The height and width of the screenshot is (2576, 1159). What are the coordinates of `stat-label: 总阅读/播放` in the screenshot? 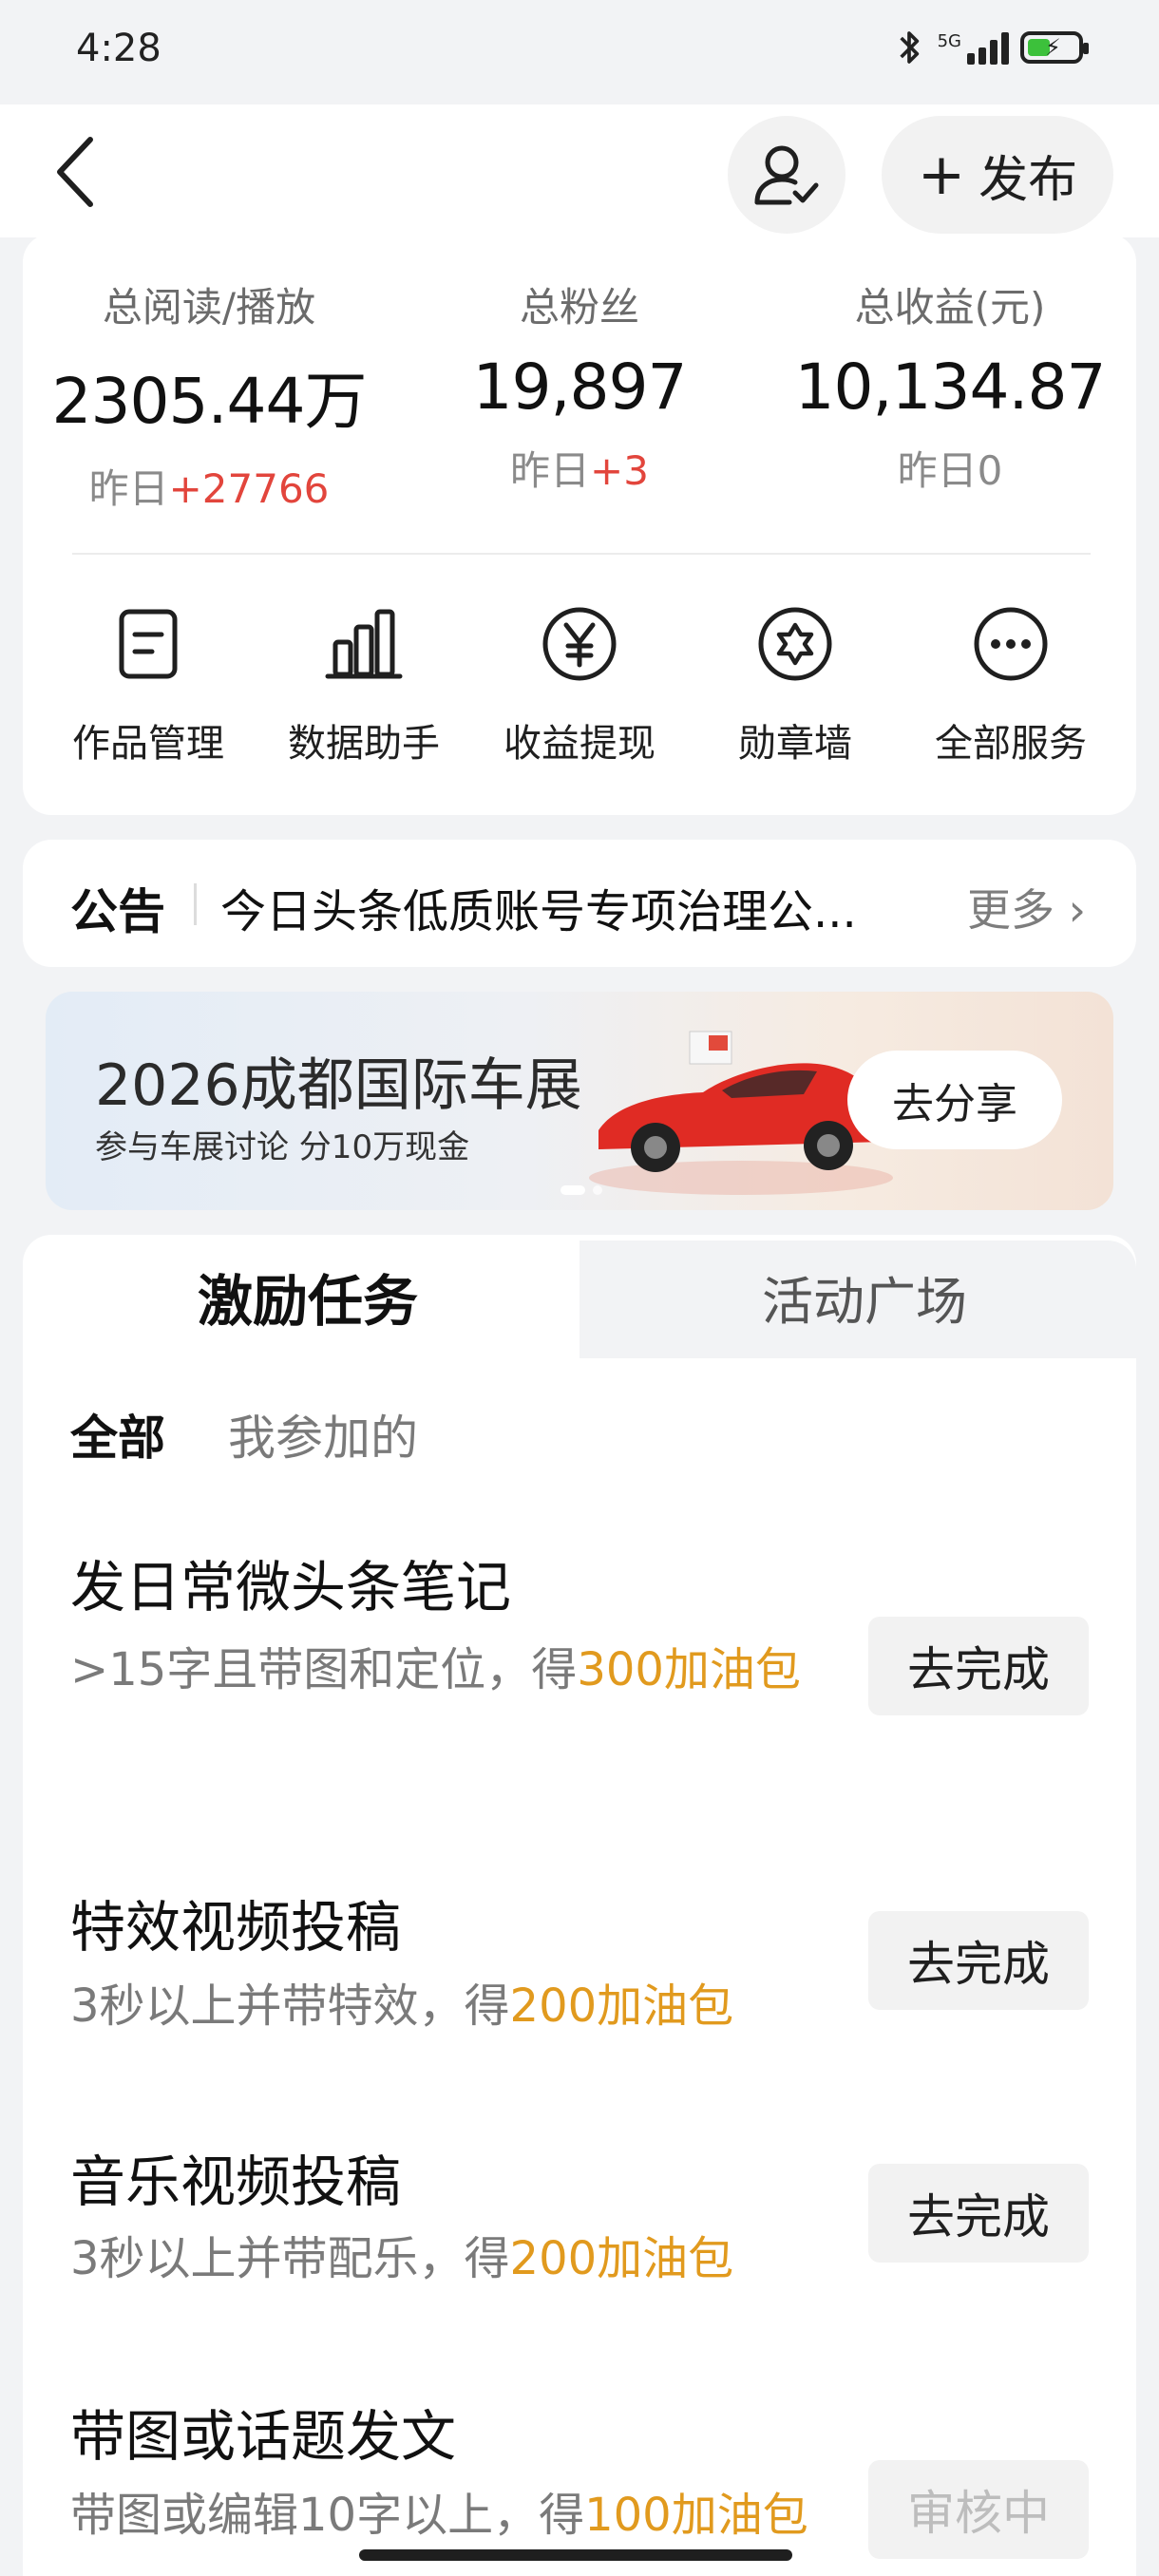 It's located at (209, 307).